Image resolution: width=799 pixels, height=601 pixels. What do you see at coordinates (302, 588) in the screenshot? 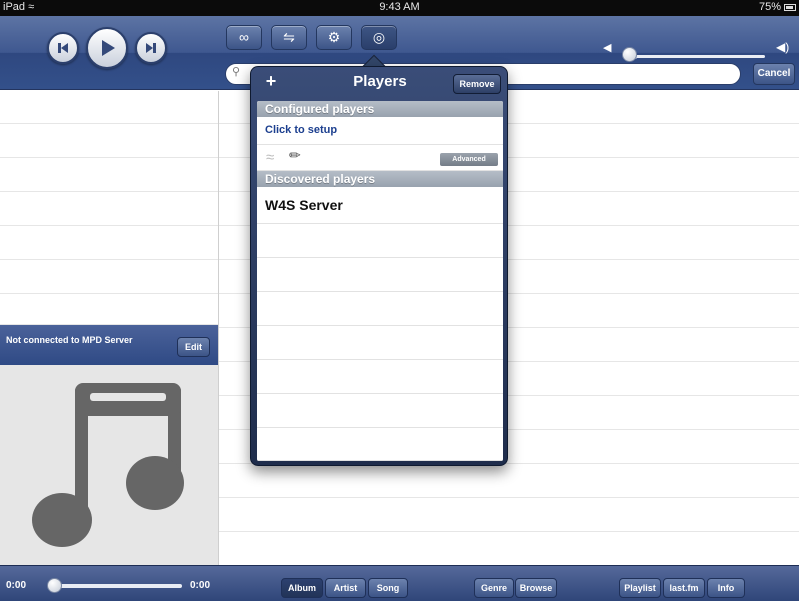
I see `tab-album: Album` at bounding box center [302, 588].